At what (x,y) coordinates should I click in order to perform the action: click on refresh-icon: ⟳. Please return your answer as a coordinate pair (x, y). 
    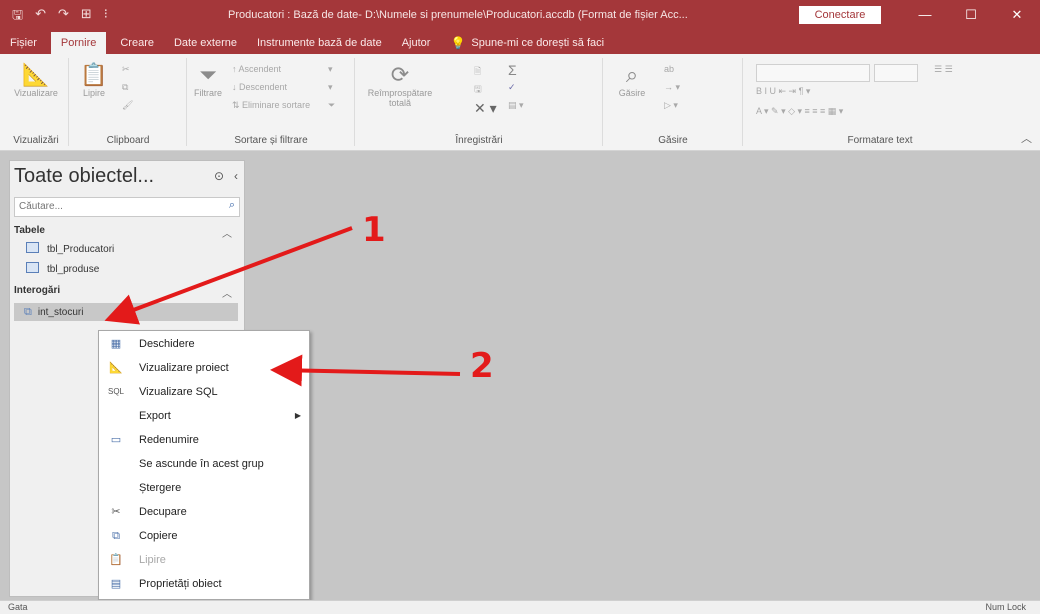
    Looking at the image, I should click on (400, 74).